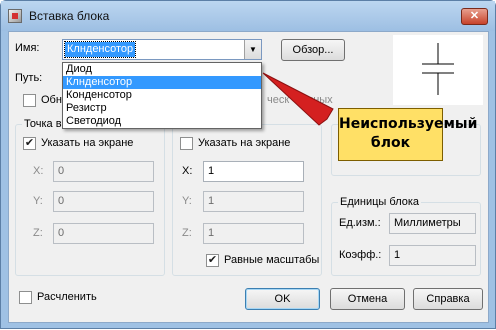  Describe the element at coordinates (408, 134) in the screenshot. I see `callout-unused-block: Неиспользуемый блок` at that location.